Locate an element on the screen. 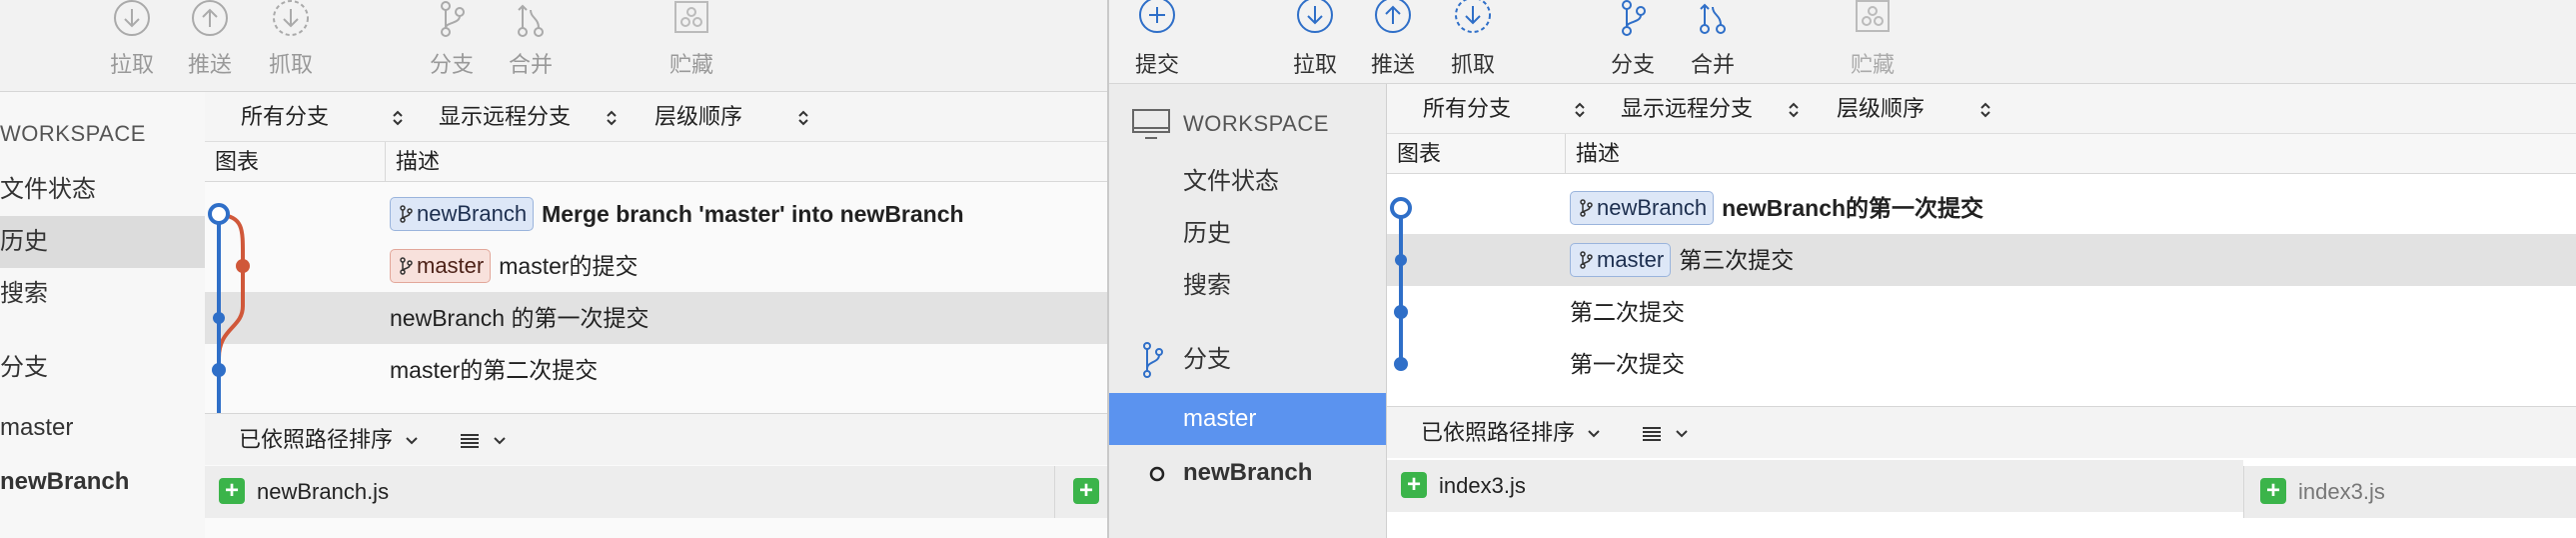  stash-icon is located at coordinates (691, 17).